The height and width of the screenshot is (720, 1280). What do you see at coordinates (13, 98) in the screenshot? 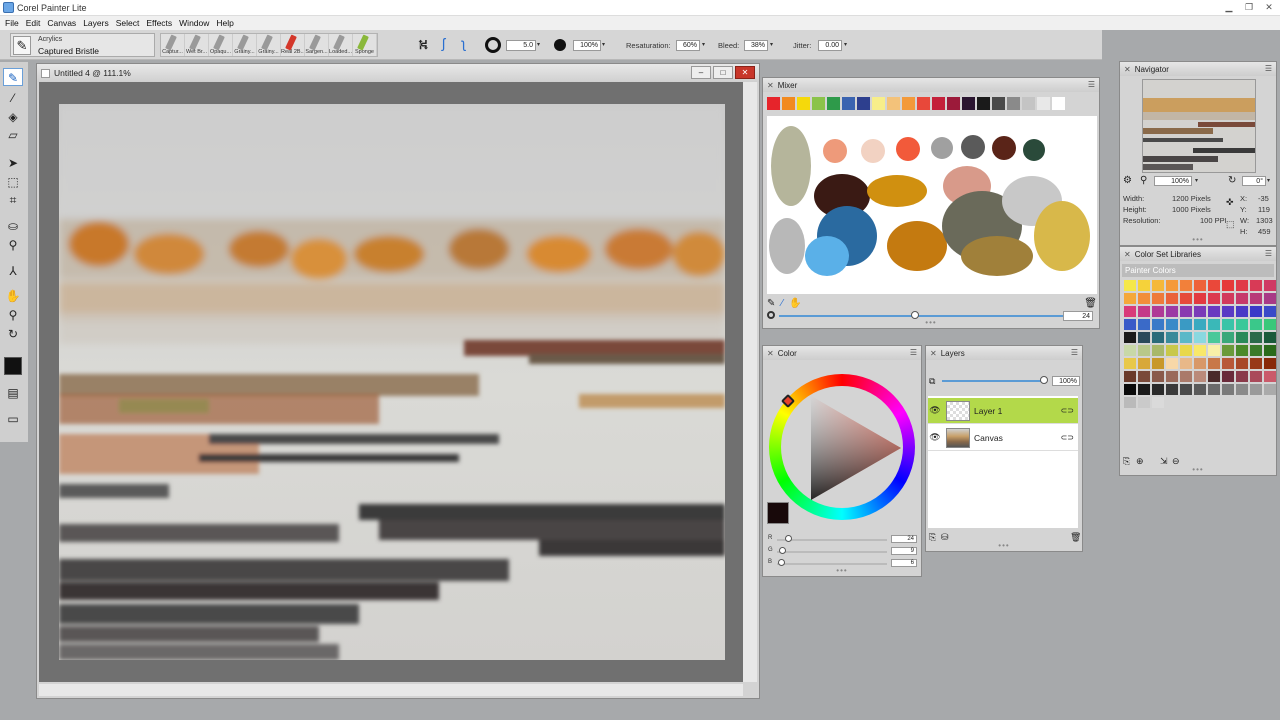
I see `dropper-tool-icon: ⁄` at bounding box center [13, 98].